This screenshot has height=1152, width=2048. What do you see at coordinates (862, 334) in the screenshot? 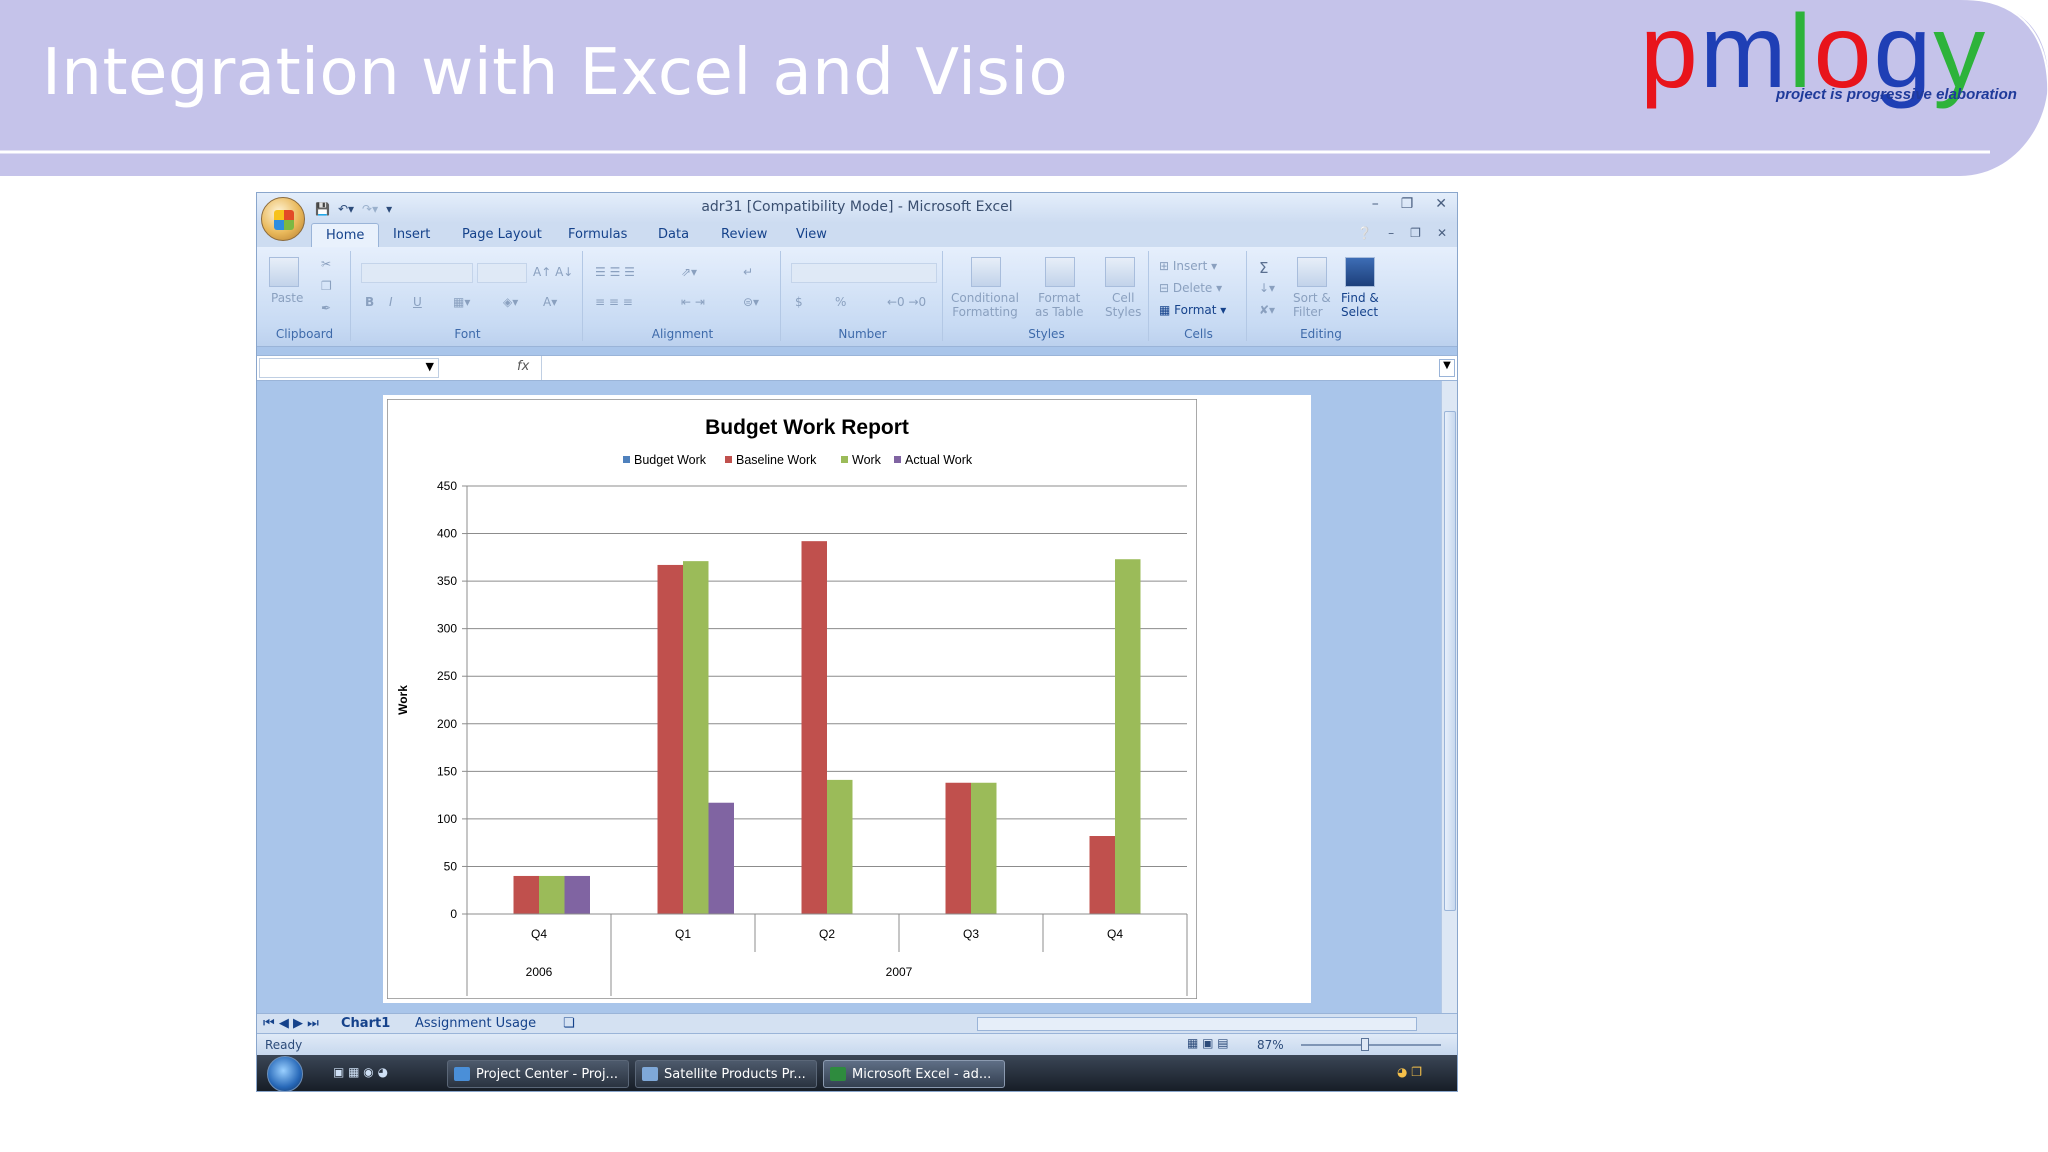
I see `number-label: Number` at bounding box center [862, 334].